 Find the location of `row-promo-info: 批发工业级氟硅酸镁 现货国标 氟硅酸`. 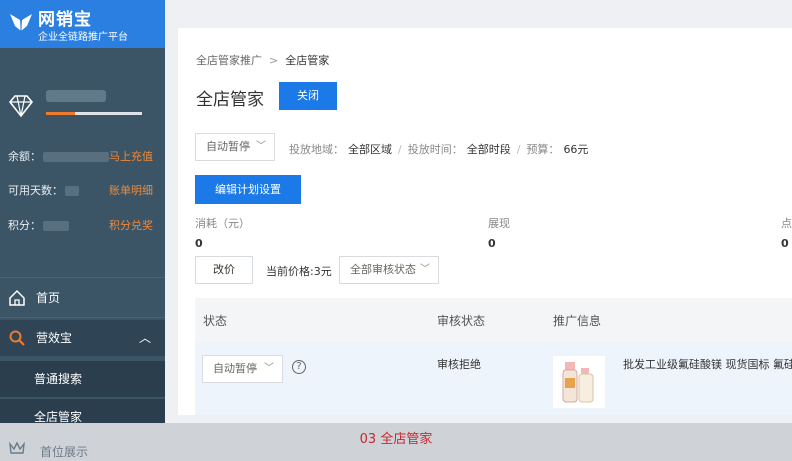

row-promo-info: 批发工业级氟硅酸镁 现货国标 氟硅酸 is located at coordinates (707, 364).